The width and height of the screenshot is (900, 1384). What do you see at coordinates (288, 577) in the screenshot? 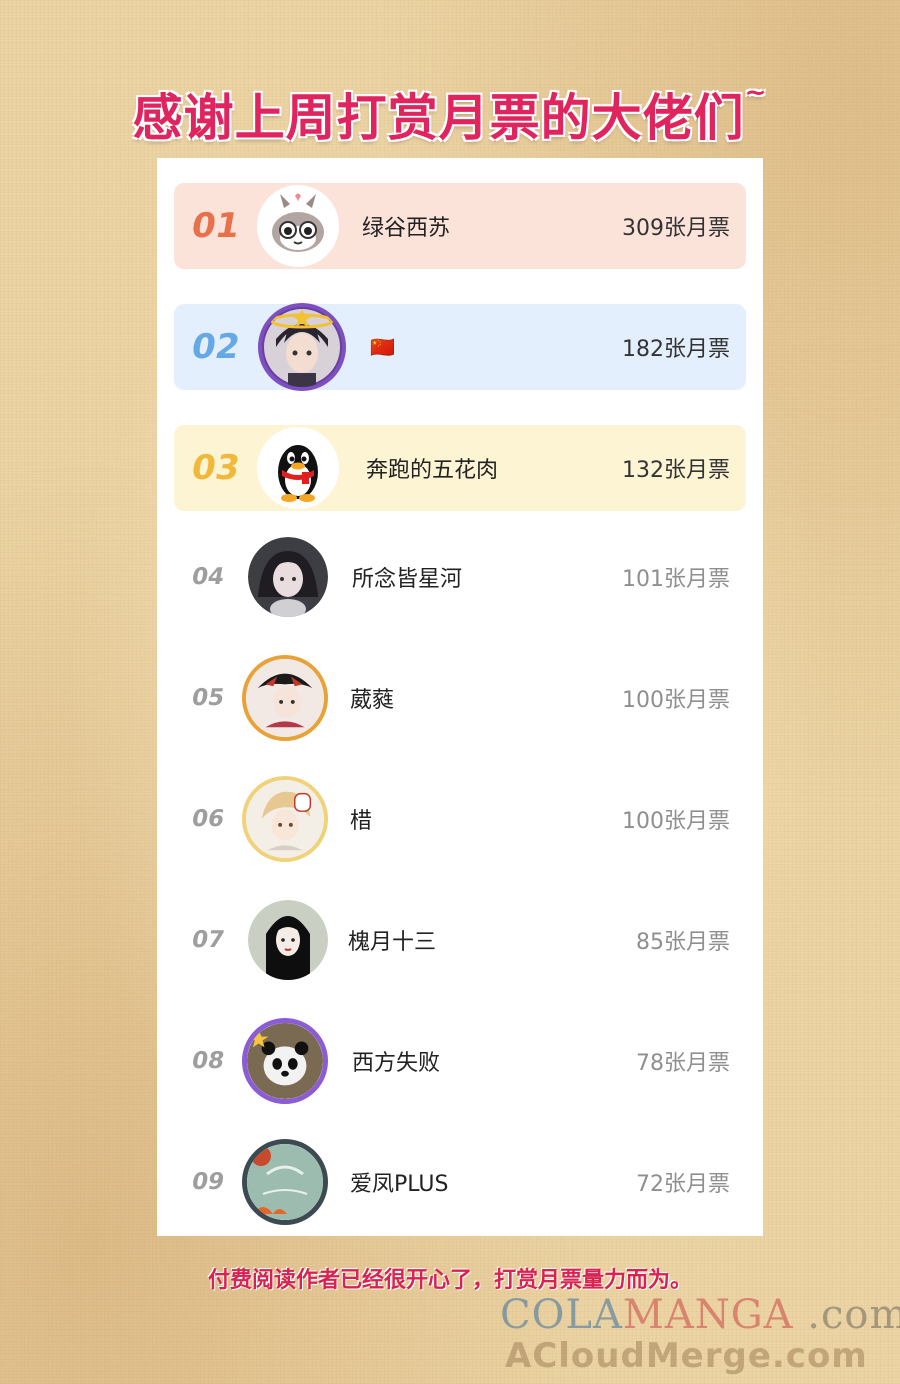
I see `girl-avatar-icon` at bounding box center [288, 577].